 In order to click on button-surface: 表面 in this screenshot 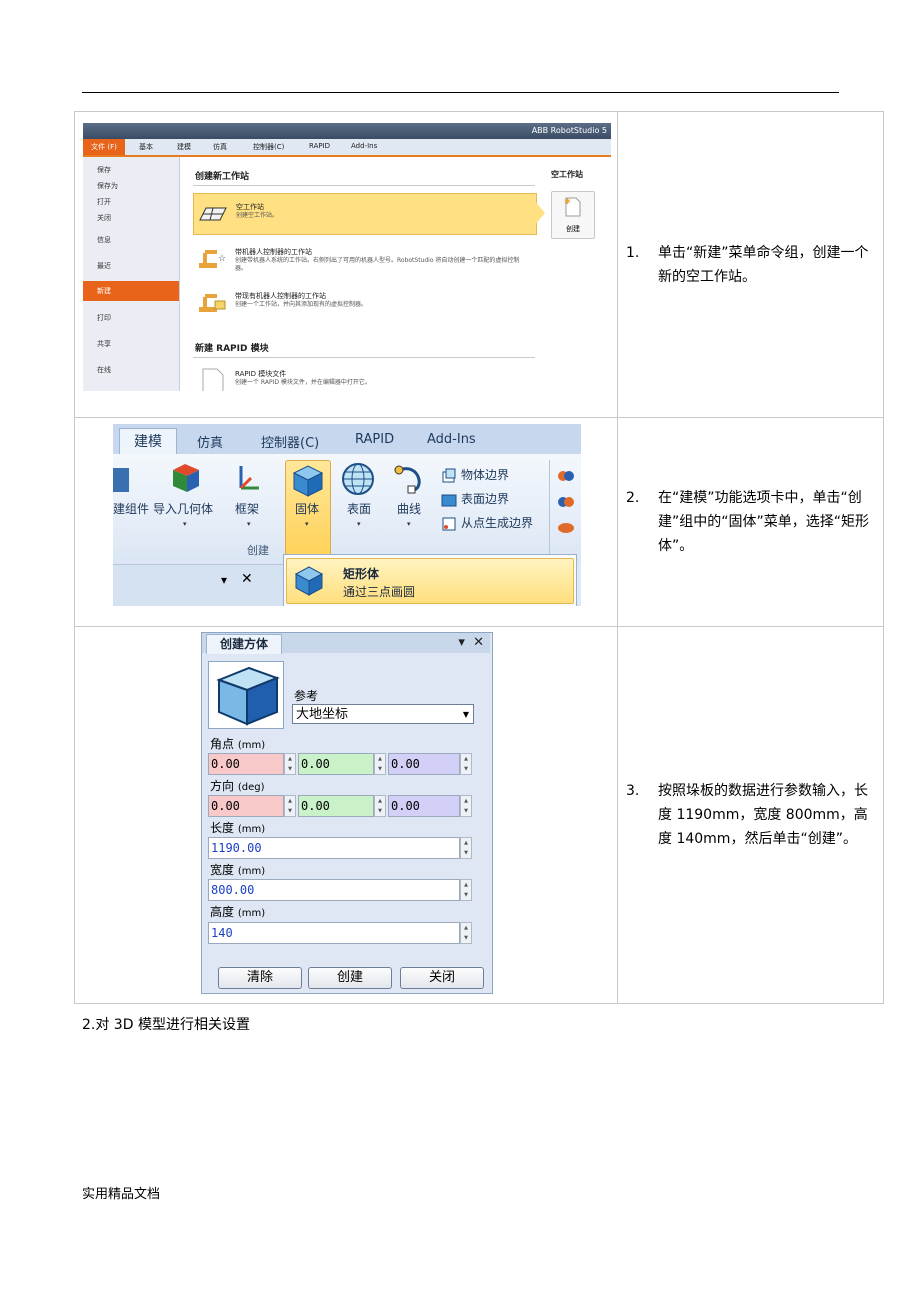, I will do `click(359, 508)`.